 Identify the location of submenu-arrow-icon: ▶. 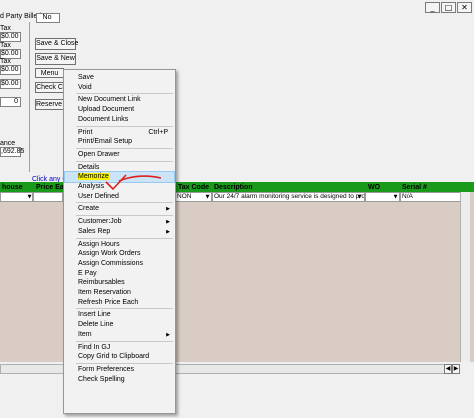
(168, 222).